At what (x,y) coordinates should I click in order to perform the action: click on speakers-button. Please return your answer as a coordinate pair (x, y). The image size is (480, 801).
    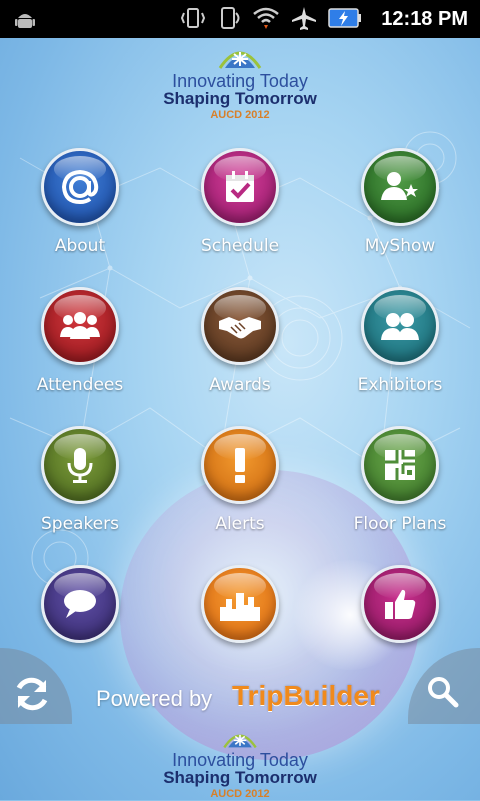
    Looking at the image, I should click on (80, 465).